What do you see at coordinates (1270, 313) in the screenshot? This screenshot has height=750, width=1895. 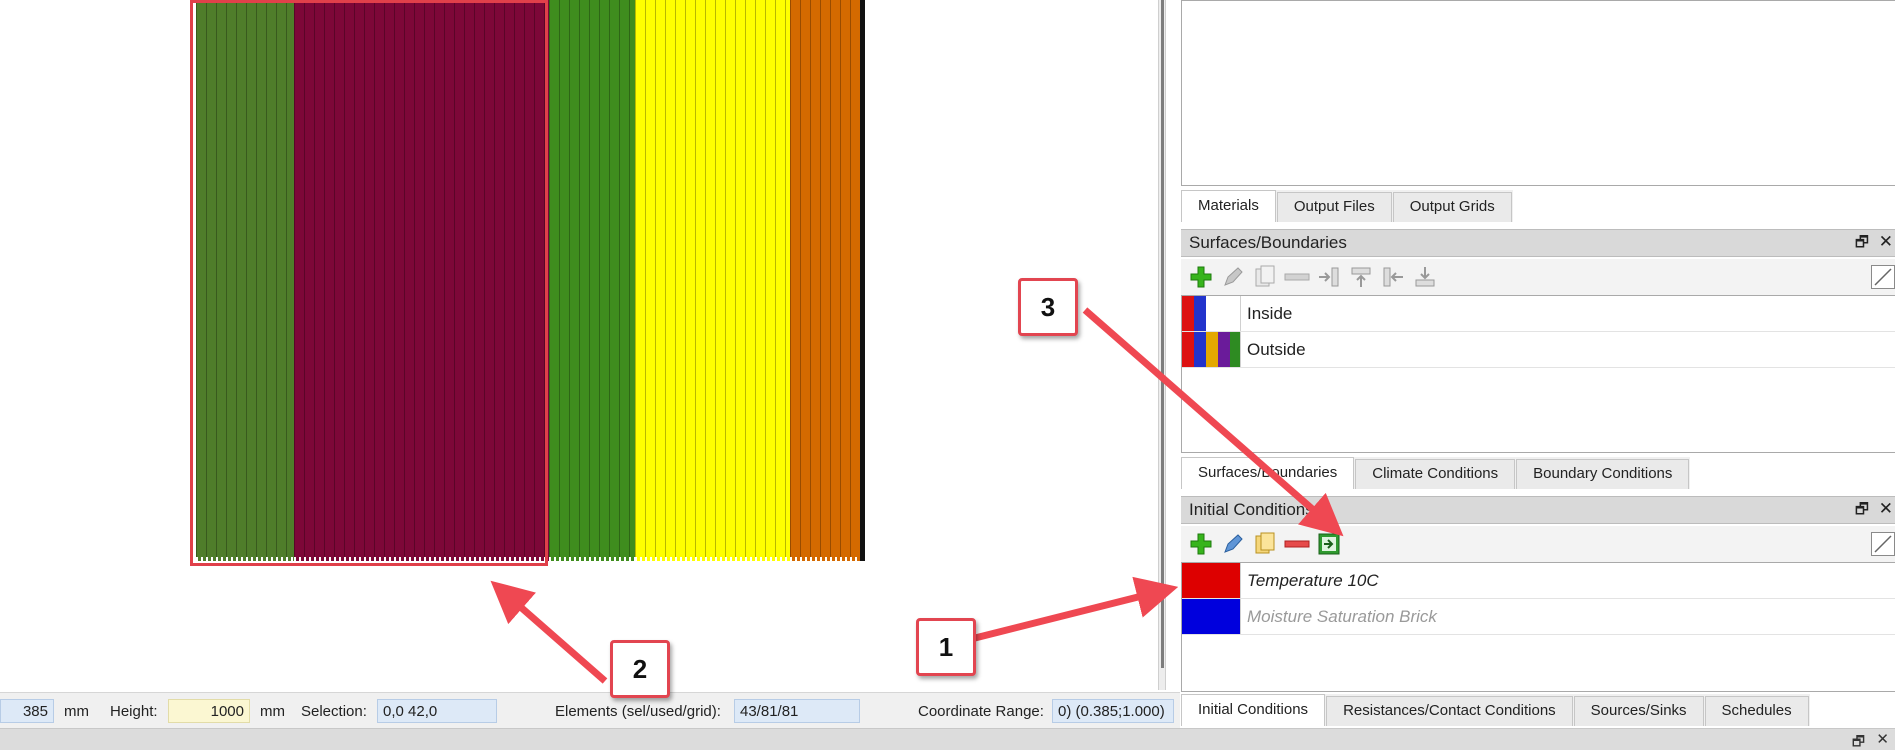 I see `surface-label: Inside` at bounding box center [1270, 313].